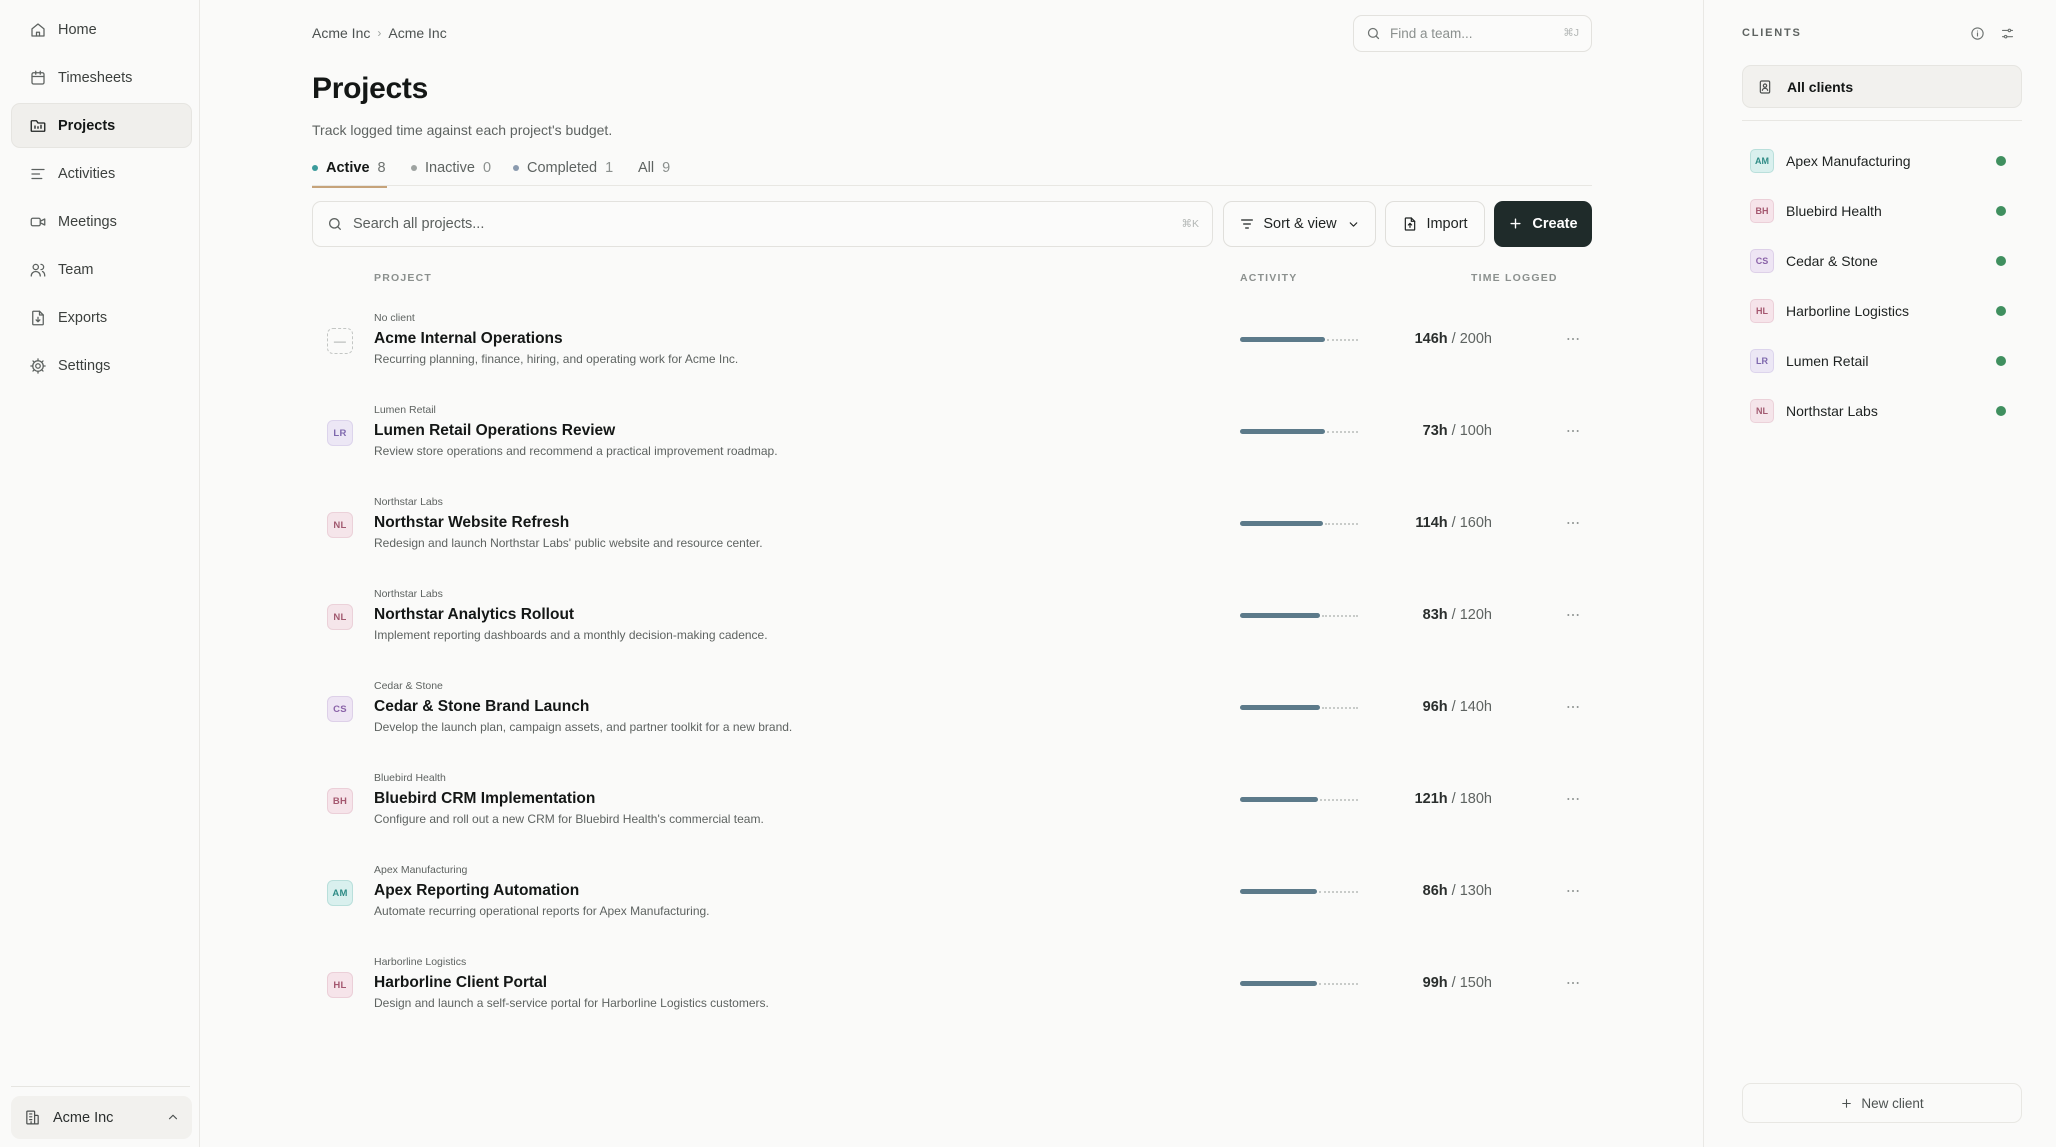 This screenshot has height=1147, width=2056. Describe the element at coordinates (487, 168) in the screenshot. I see `tab-count: 0` at that location.